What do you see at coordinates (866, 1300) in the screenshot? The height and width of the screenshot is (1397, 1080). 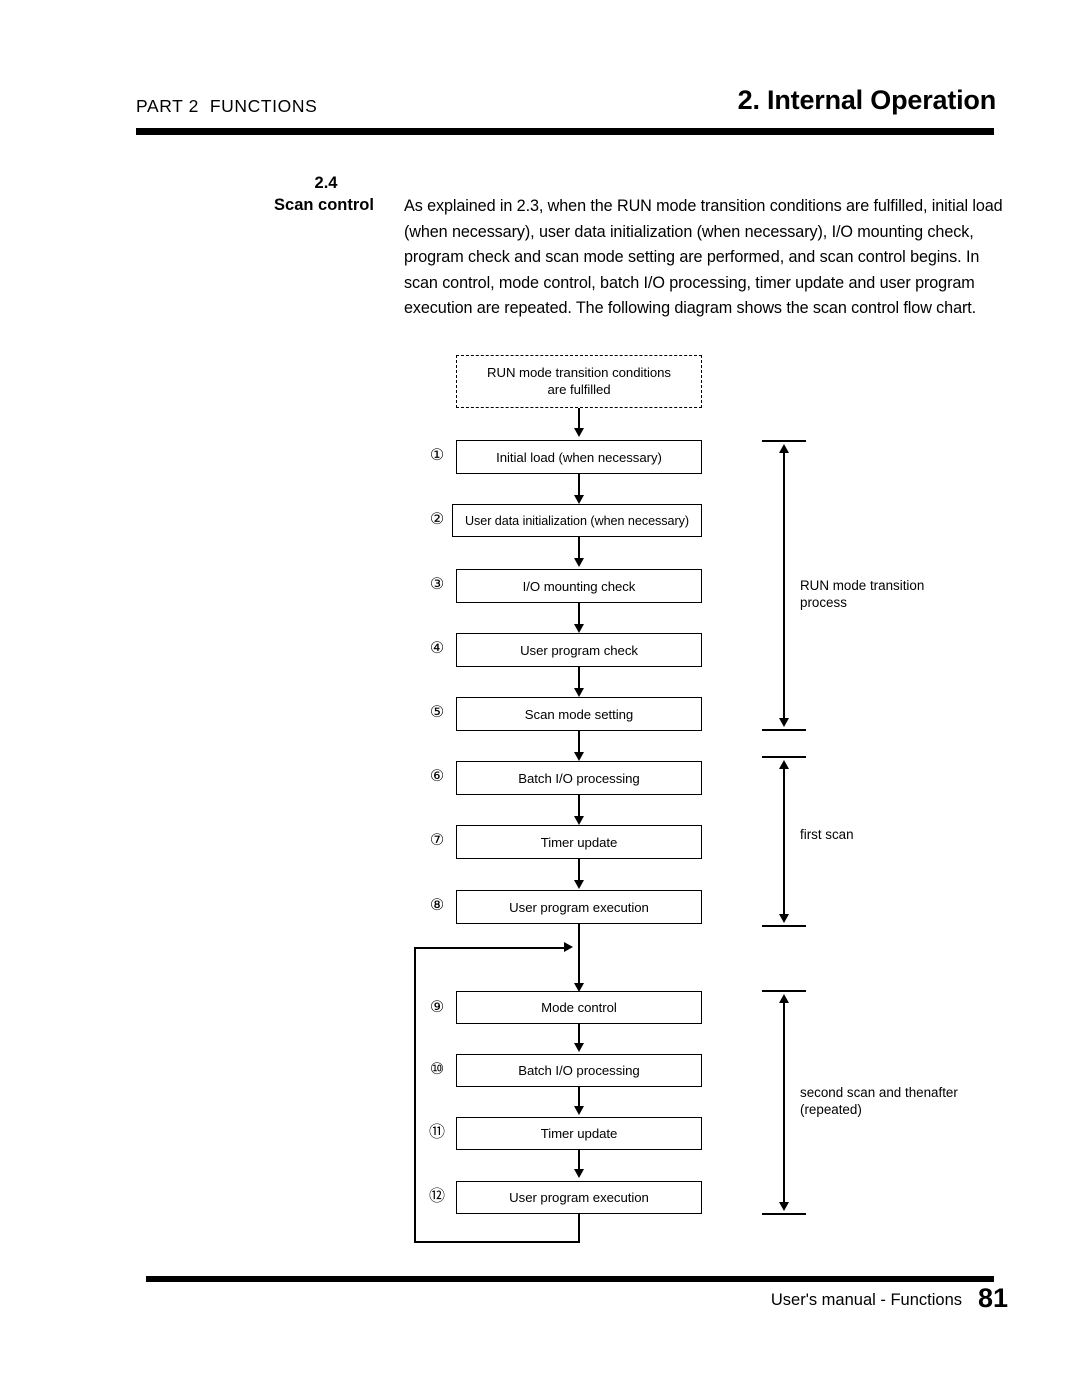 I see `footer-manual-name: User's manual - Functions` at bounding box center [866, 1300].